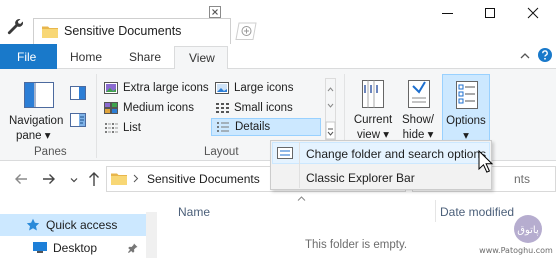 The width and height of the screenshot is (556, 258). I want to click on preview-pane-icon, so click(78, 93).